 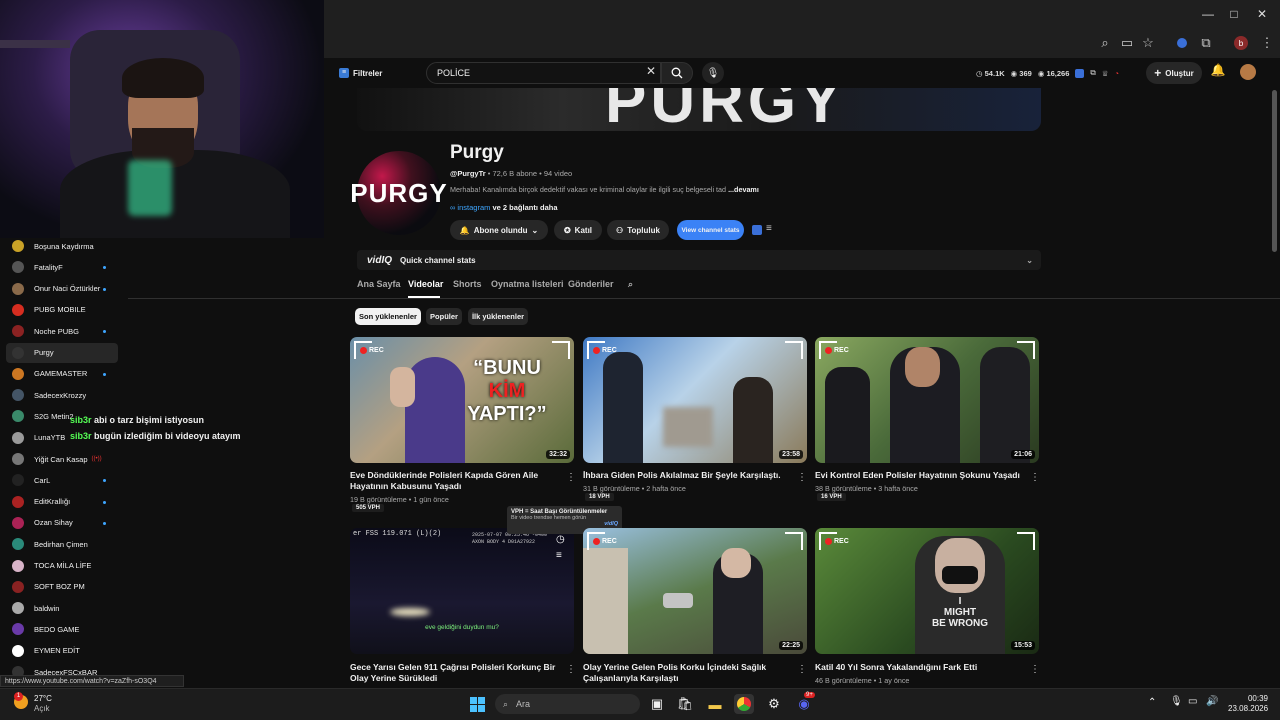 I want to click on sidebar-item: Ozan Sihay, so click(x=62, y=523).